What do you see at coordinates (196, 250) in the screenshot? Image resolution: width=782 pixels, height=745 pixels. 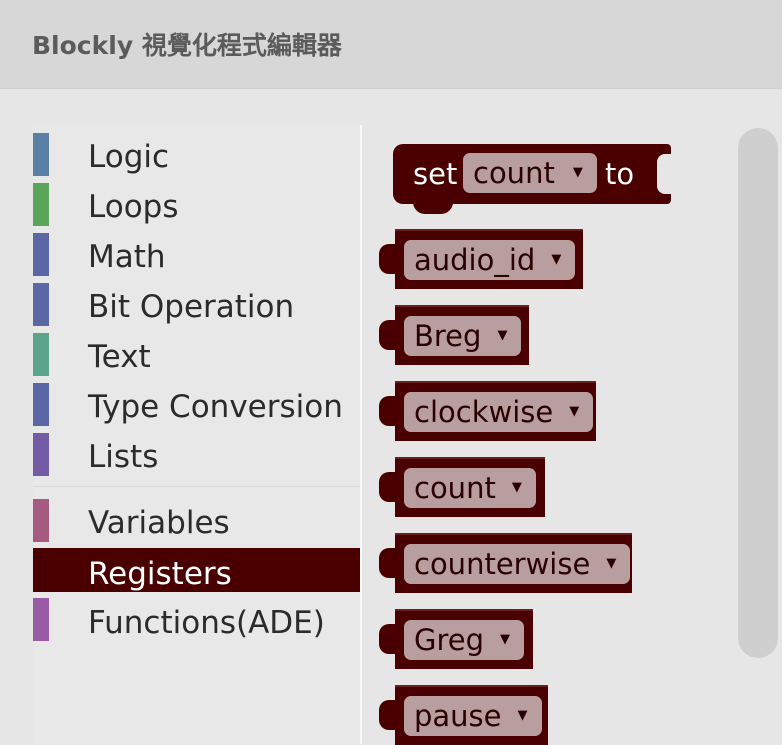 I see `category-math: Math` at bounding box center [196, 250].